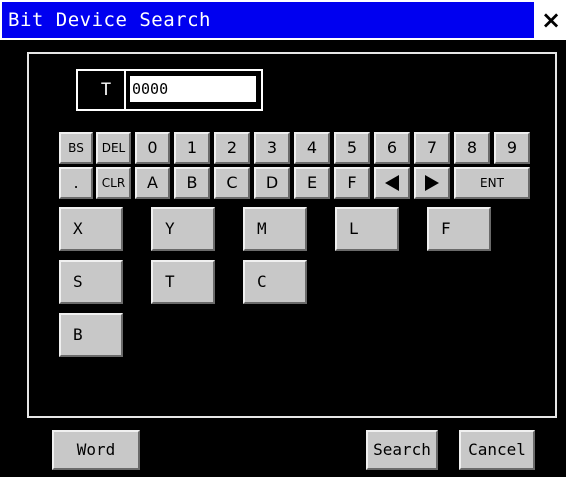  What do you see at coordinates (232, 148) in the screenshot?
I see `key-2: 2` at bounding box center [232, 148].